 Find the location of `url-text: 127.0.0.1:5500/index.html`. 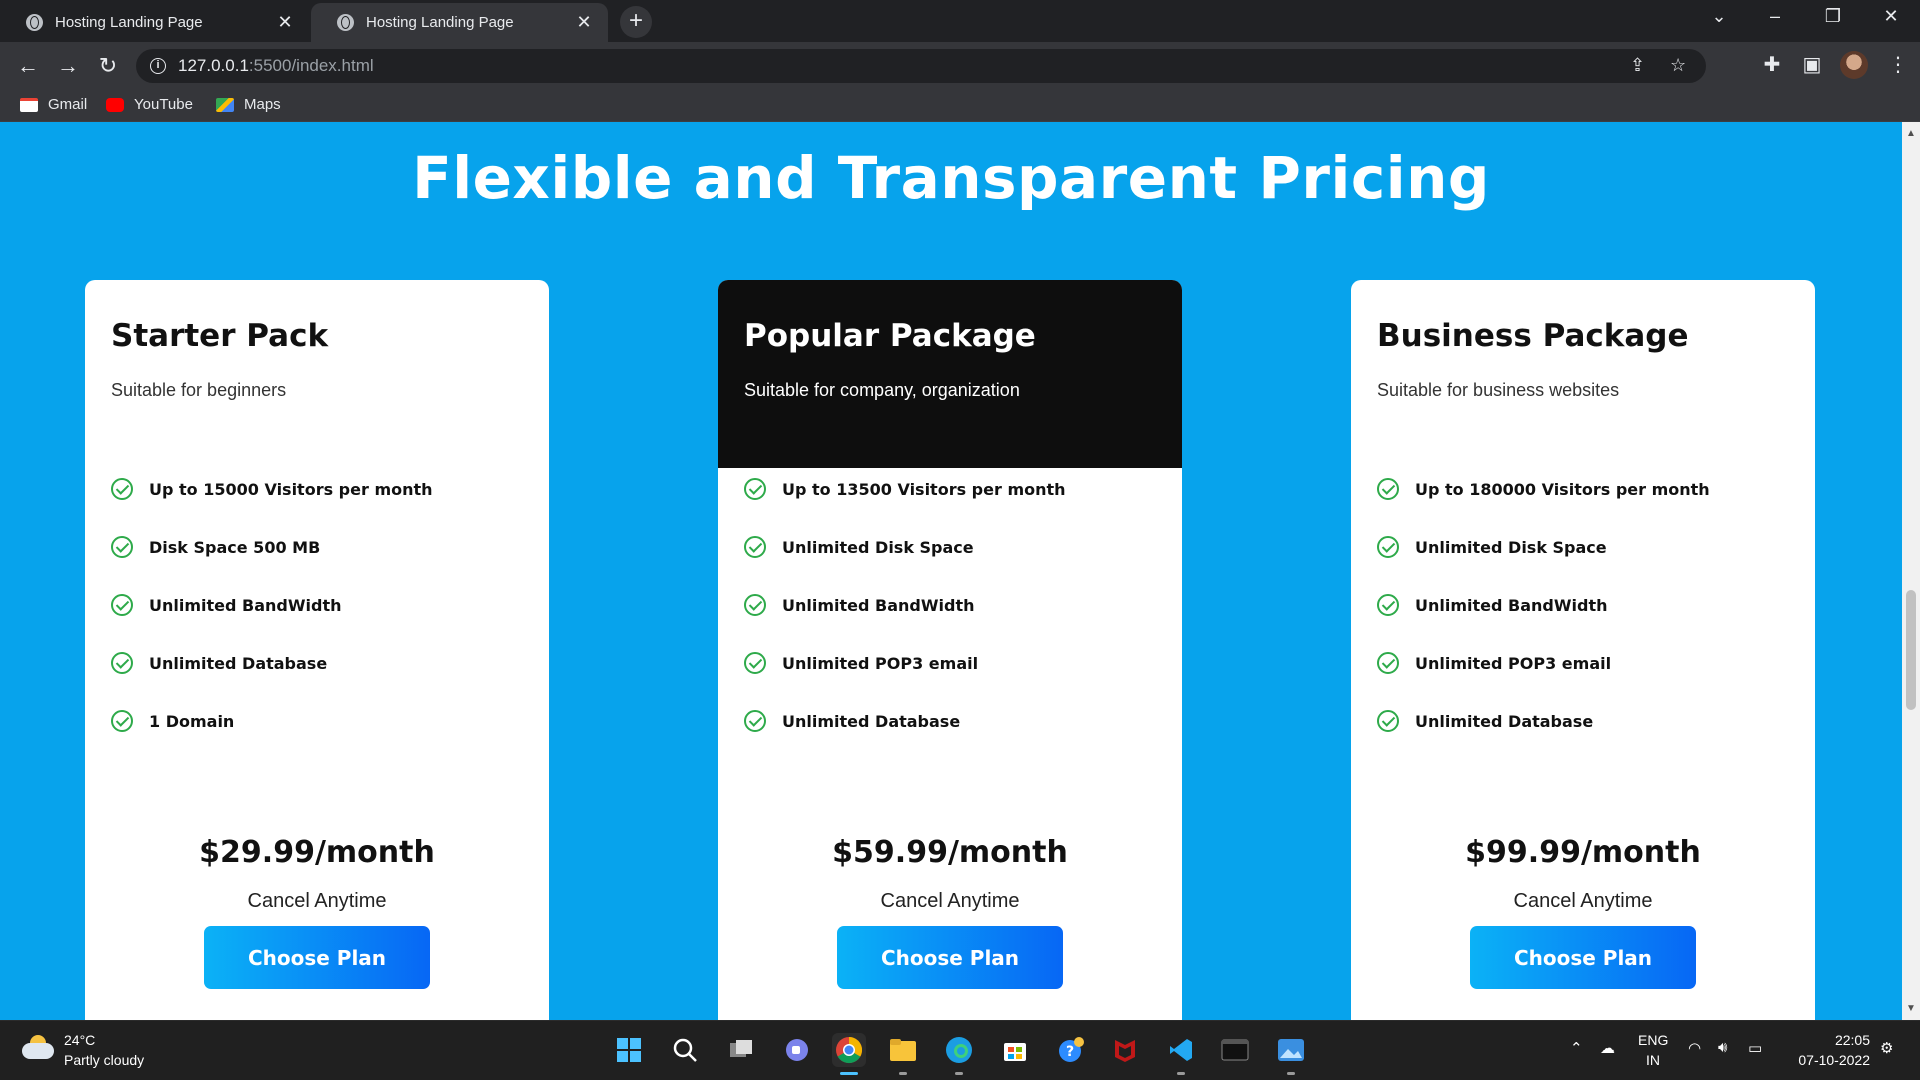

url-text: 127.0.0.1:5500/index.html is located at coordinates (276, 66).